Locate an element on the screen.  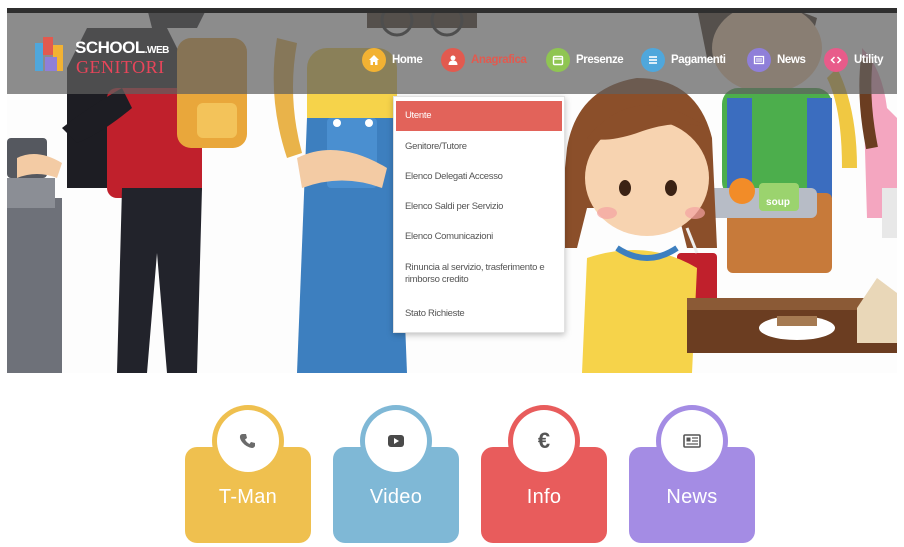
tile-t-man-label: T-Man is located at coordinates (248, 497).